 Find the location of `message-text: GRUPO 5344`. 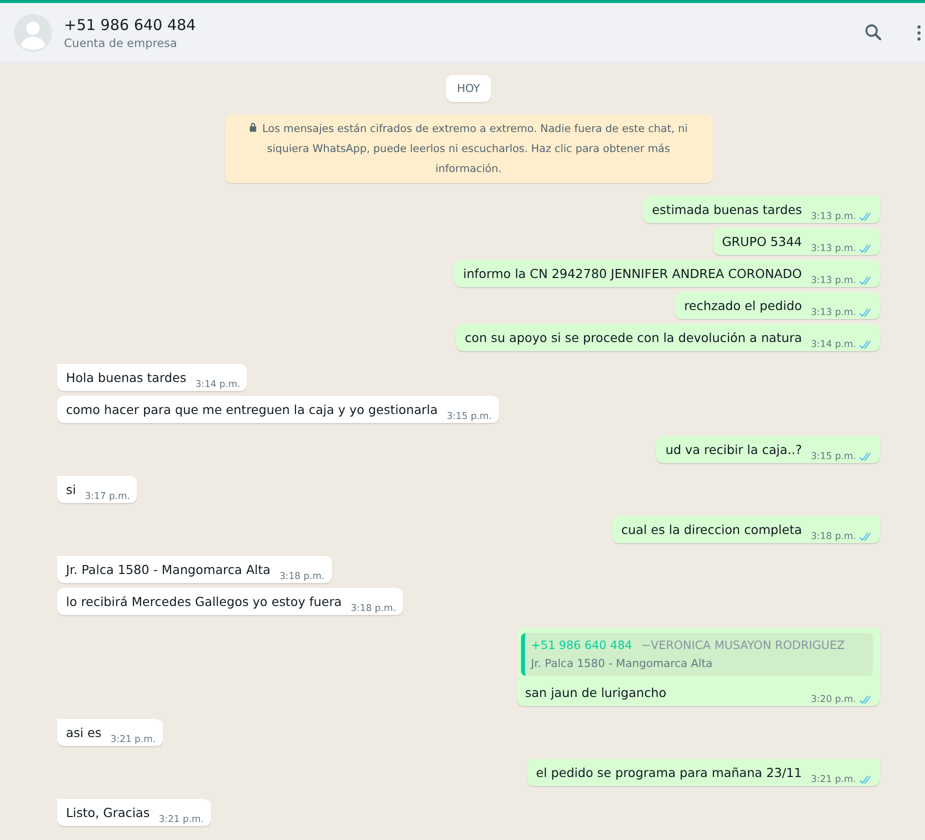

message-text: GRUPO 5344 is located at coordinates (762, 242).